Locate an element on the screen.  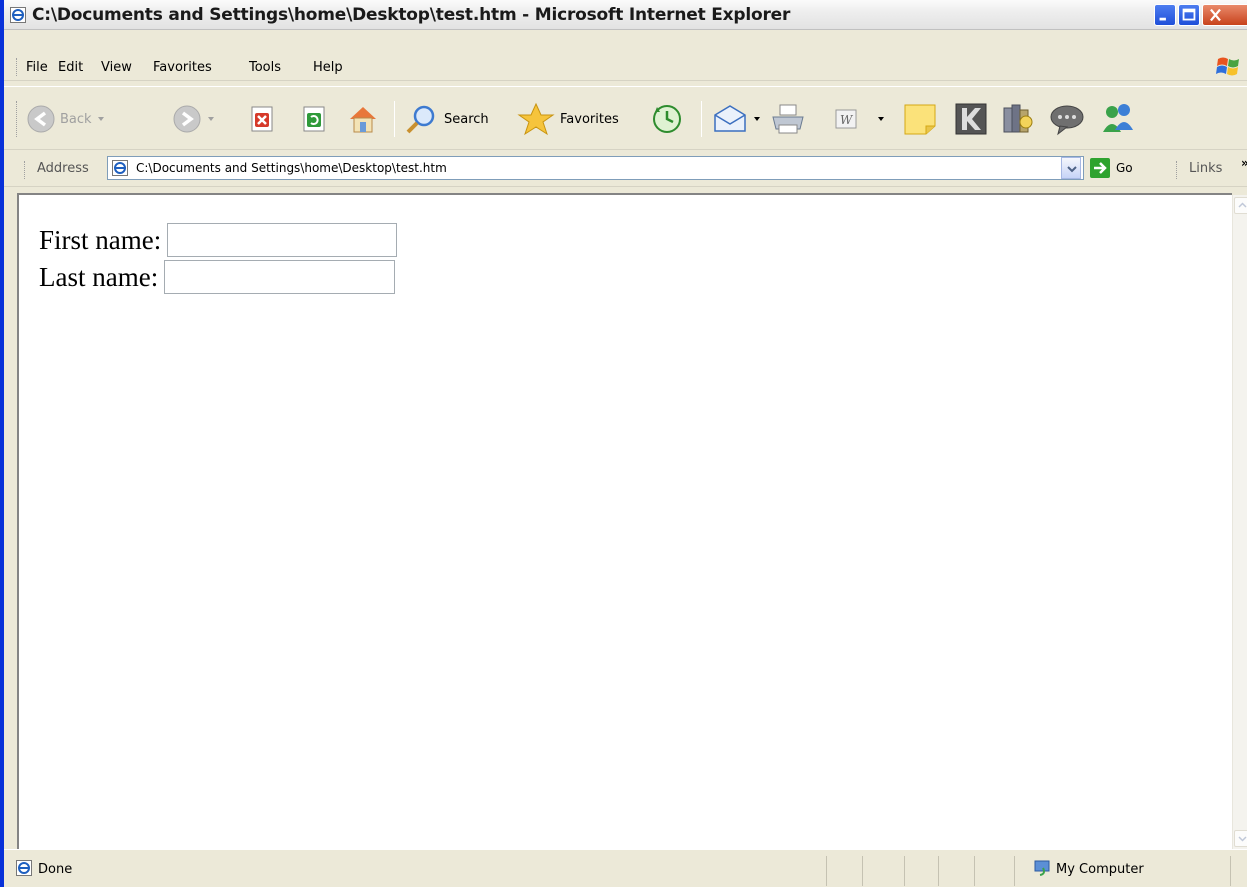
refresh-icon is located at coordinates (314, 119).